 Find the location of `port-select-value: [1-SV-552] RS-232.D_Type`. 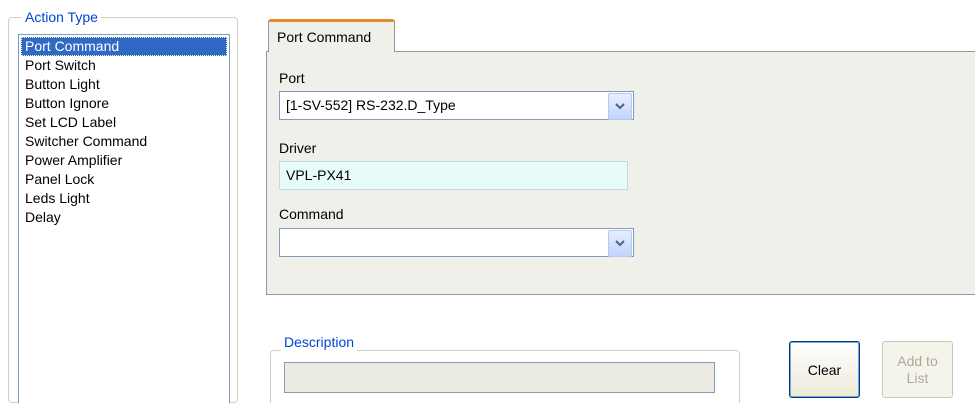

port-select-value: [1-SV-552] RS-232.D_Type is located at coordinates (371, 105).